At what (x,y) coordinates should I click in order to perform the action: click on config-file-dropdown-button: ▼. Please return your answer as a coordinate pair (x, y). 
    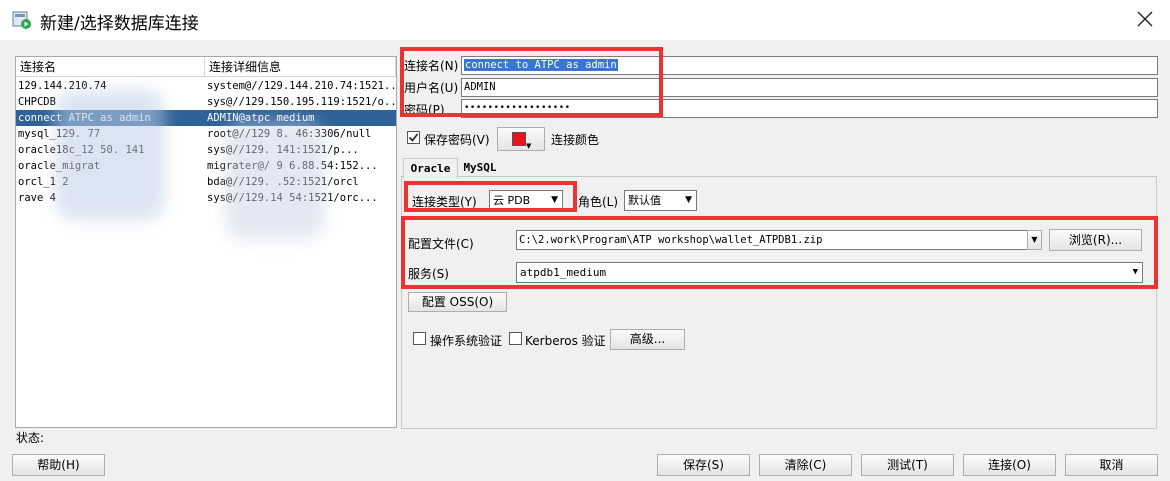
    Looking at the image, I should click on (1034, 240).